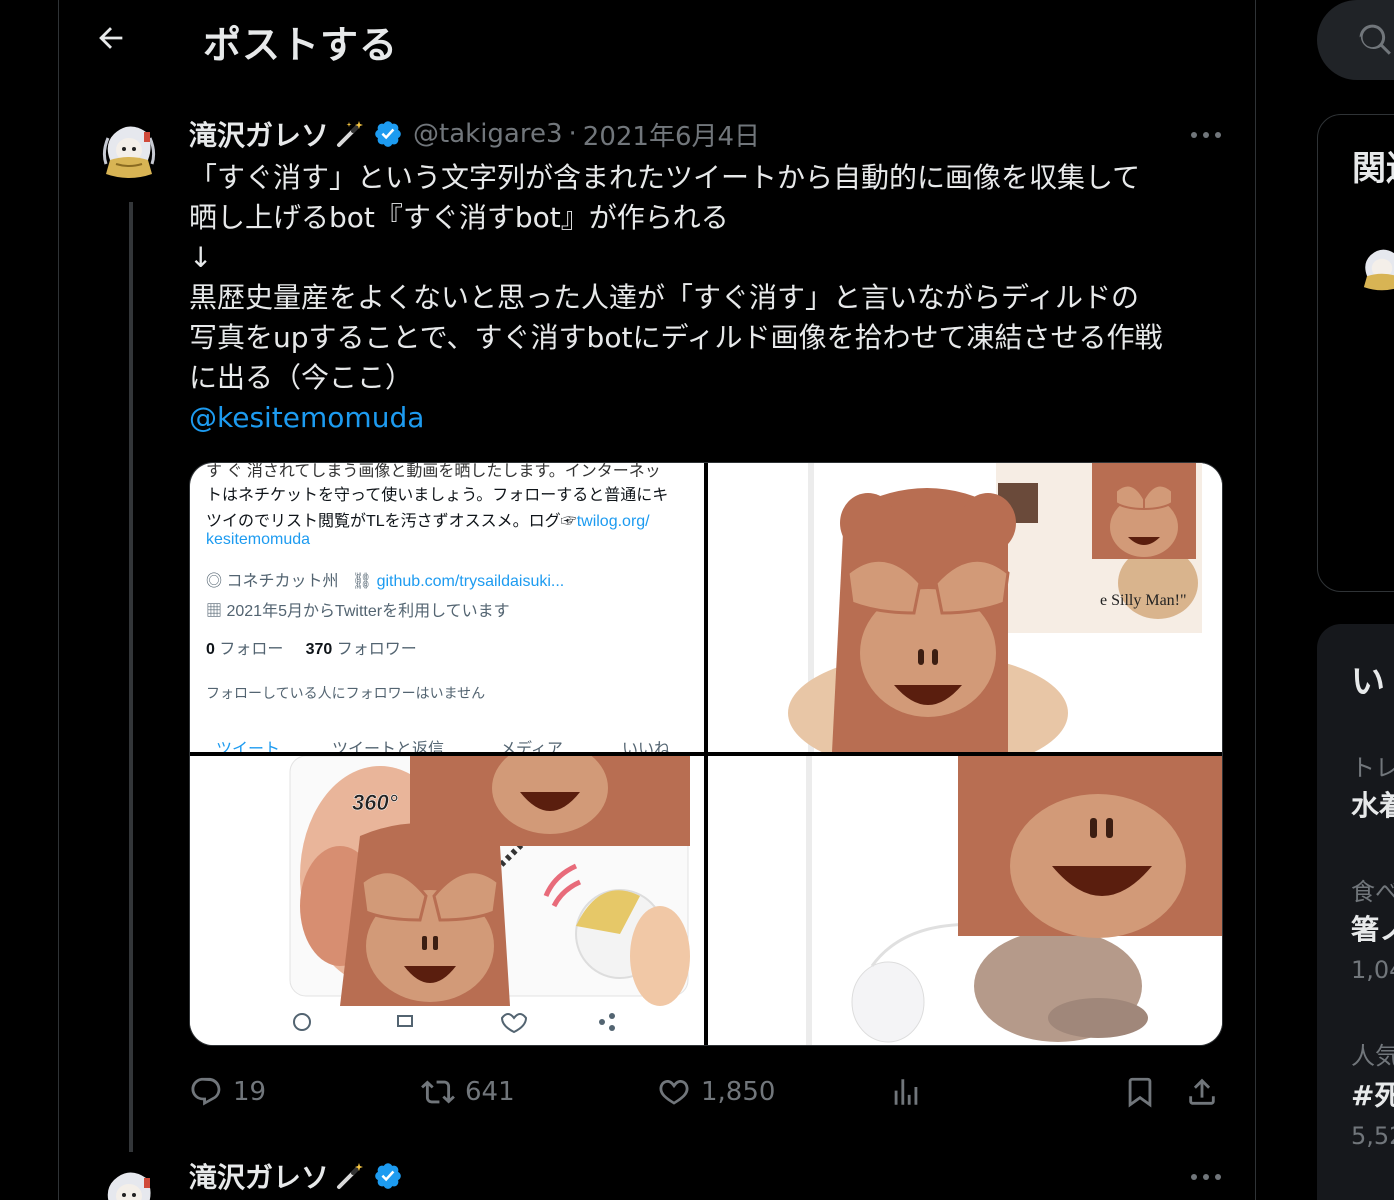  I want to click on repost-icon, so click(438, 1092).